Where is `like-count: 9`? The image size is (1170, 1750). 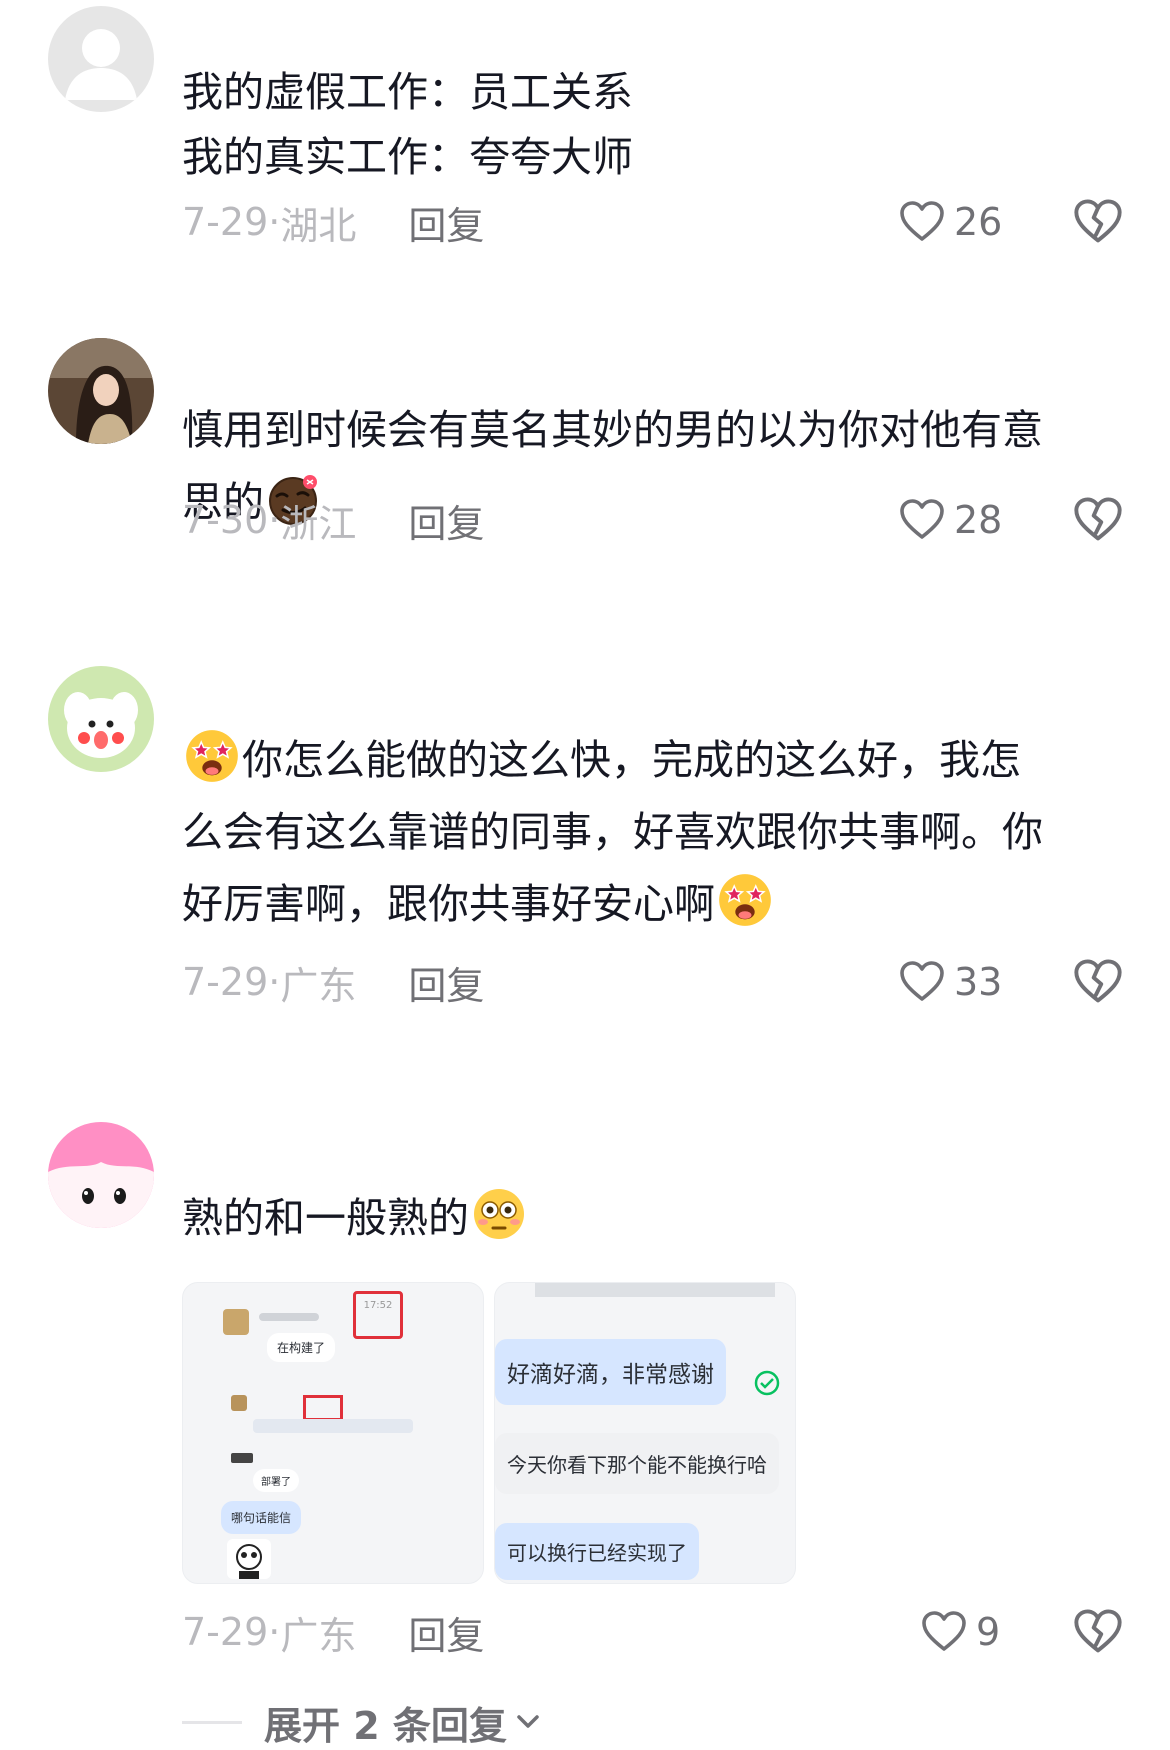
like-count: 9 is located at coordinates (988, 1632).